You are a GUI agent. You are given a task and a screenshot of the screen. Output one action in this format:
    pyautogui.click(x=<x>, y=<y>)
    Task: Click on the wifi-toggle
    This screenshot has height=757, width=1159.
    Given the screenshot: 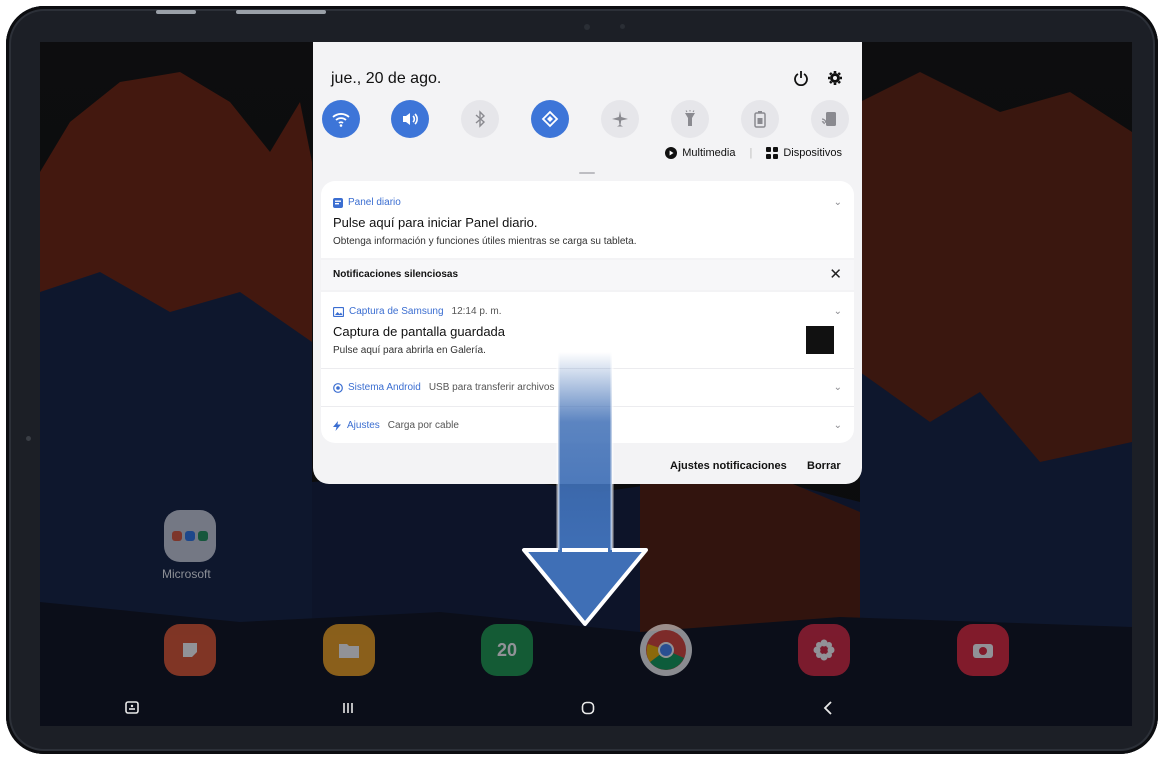 What is the action you would take?
    pyautogui.click(x=341, y=119)
    